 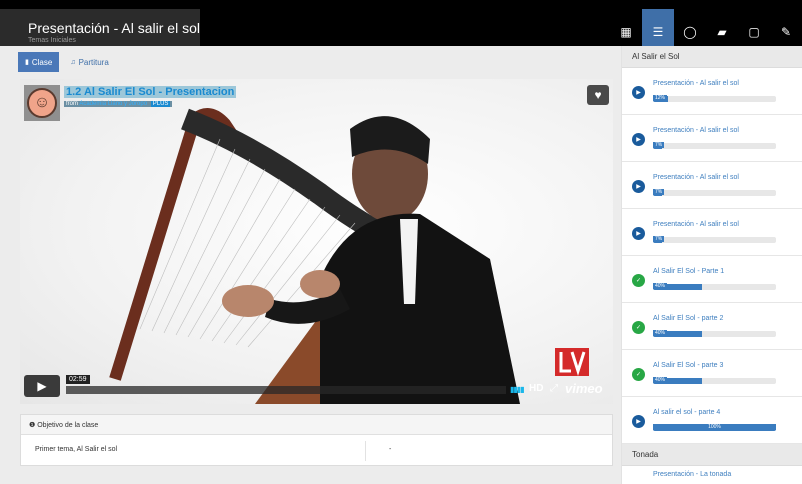 I want to click on progress-label: 100%, so click(x=714, y=427).